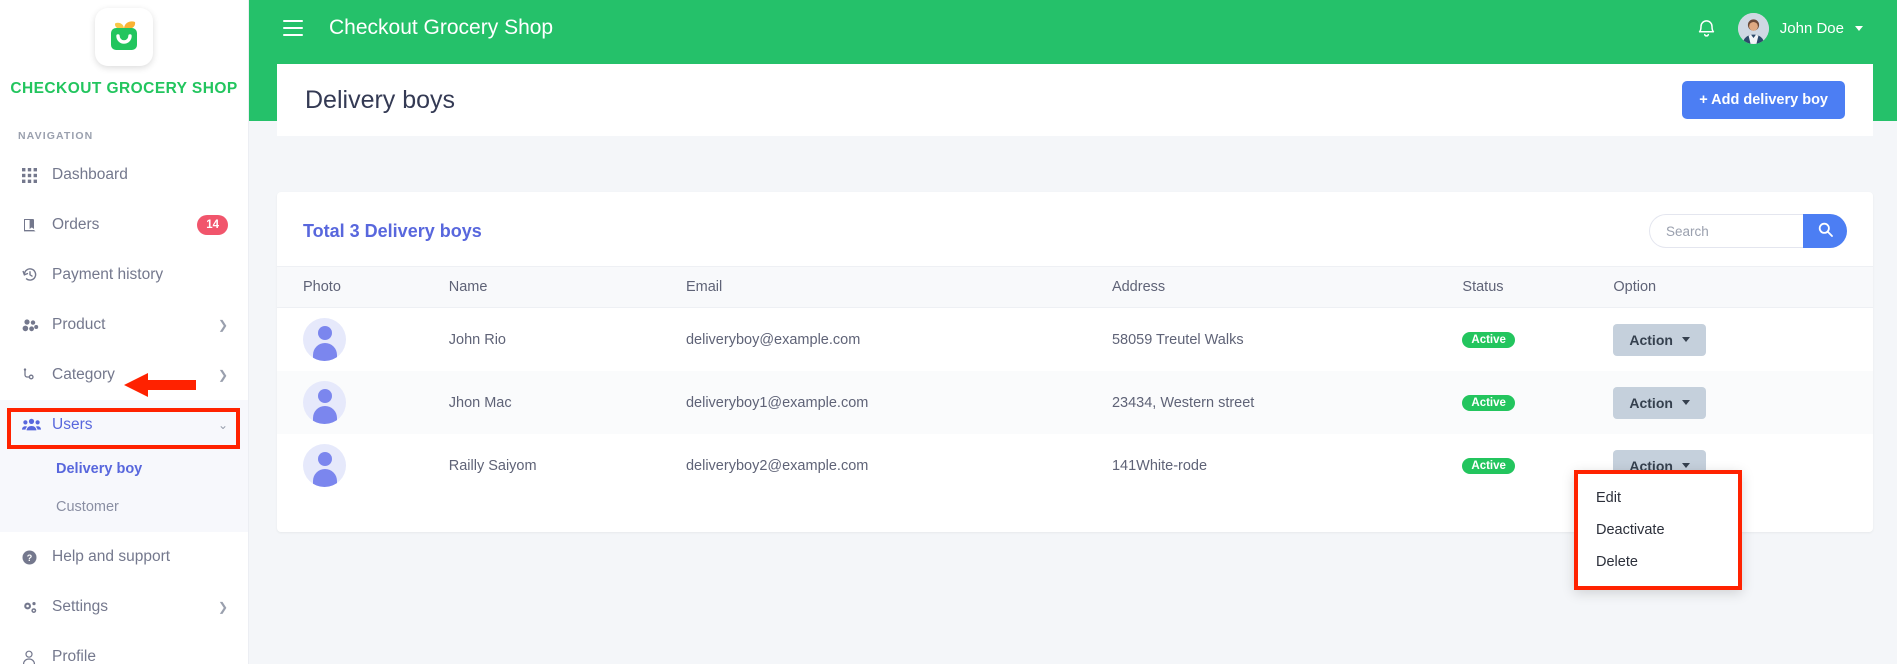  I want to click on cell-name: Jhon Mac, so click(480, 402).